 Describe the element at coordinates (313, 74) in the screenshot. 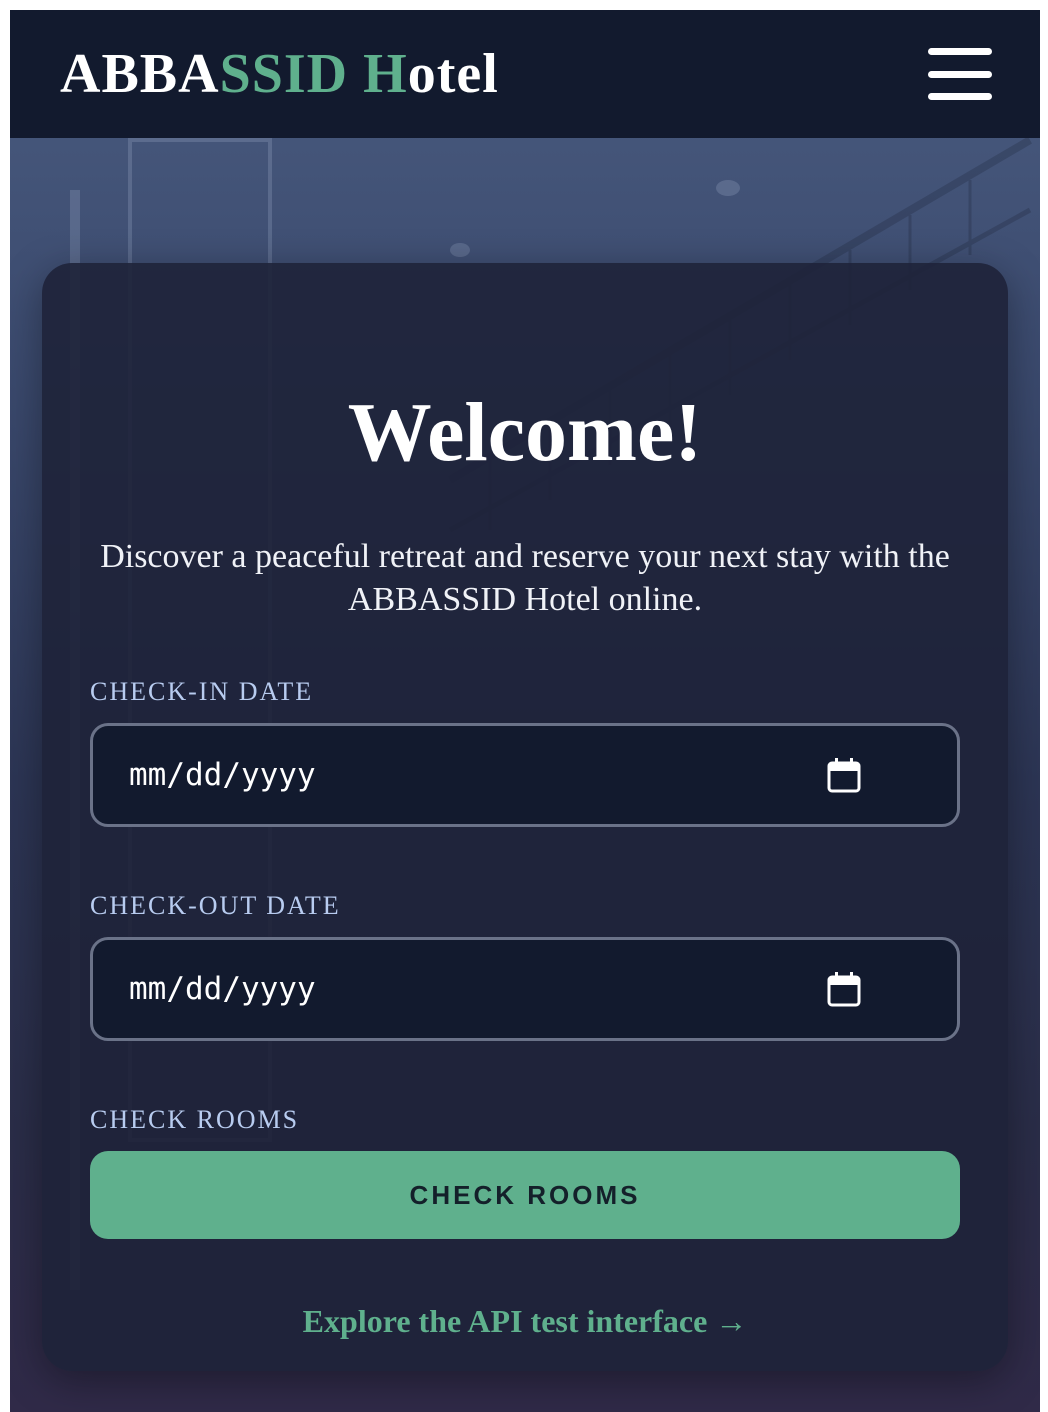

I see `brand-text-accent: SSID H` at that location.